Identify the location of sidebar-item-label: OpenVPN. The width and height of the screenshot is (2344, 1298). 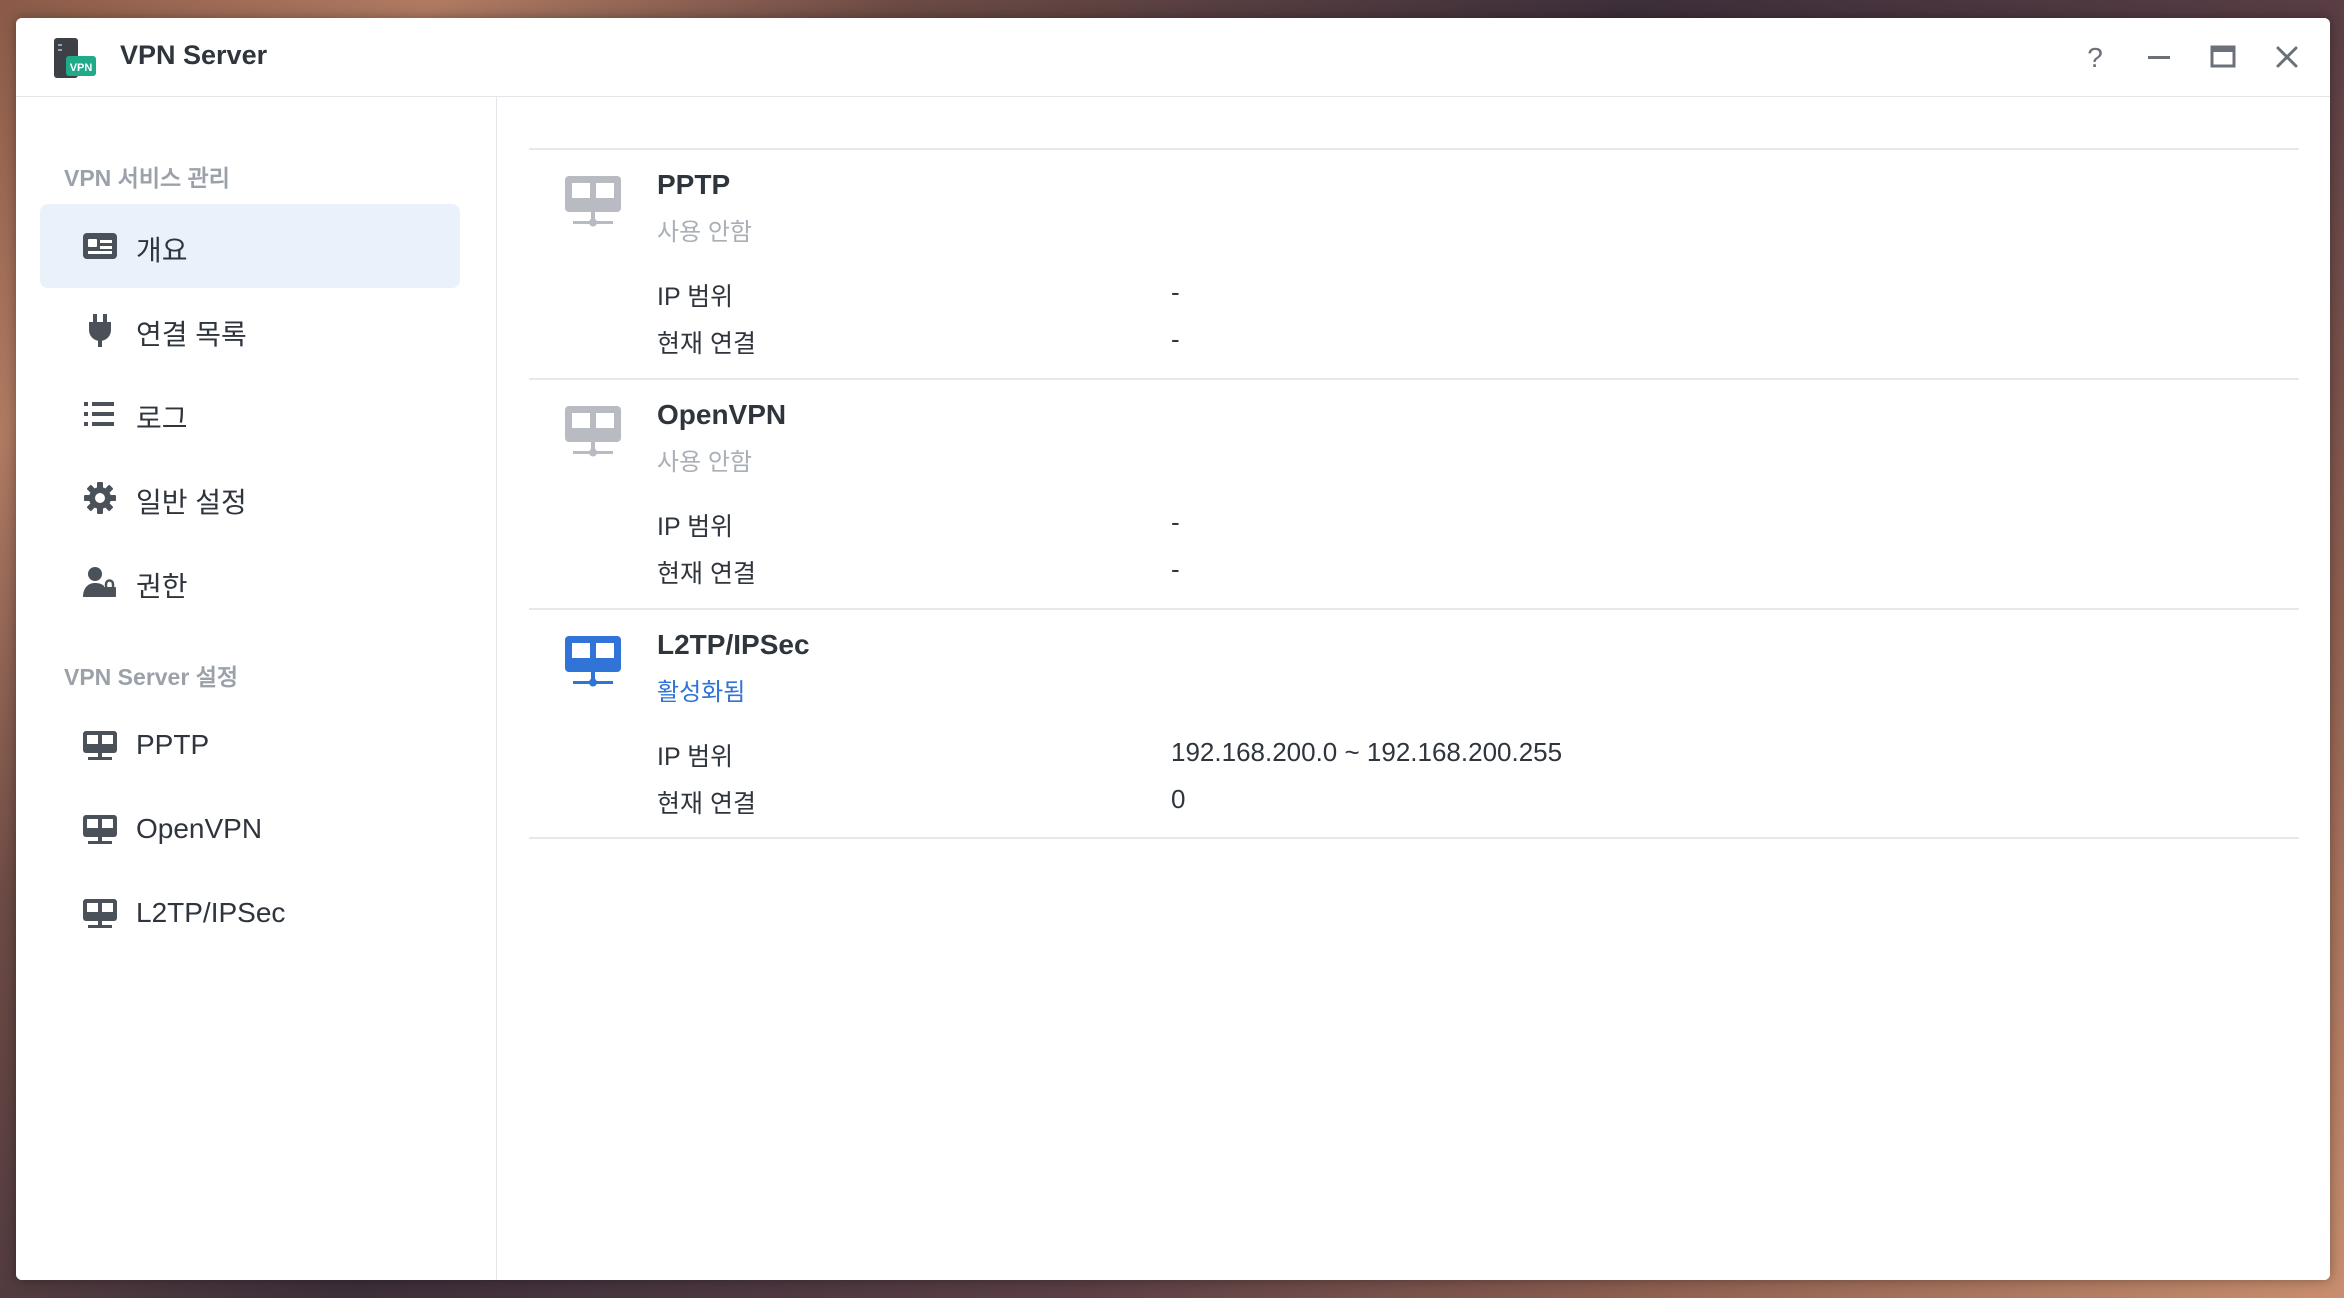
(199, 828).